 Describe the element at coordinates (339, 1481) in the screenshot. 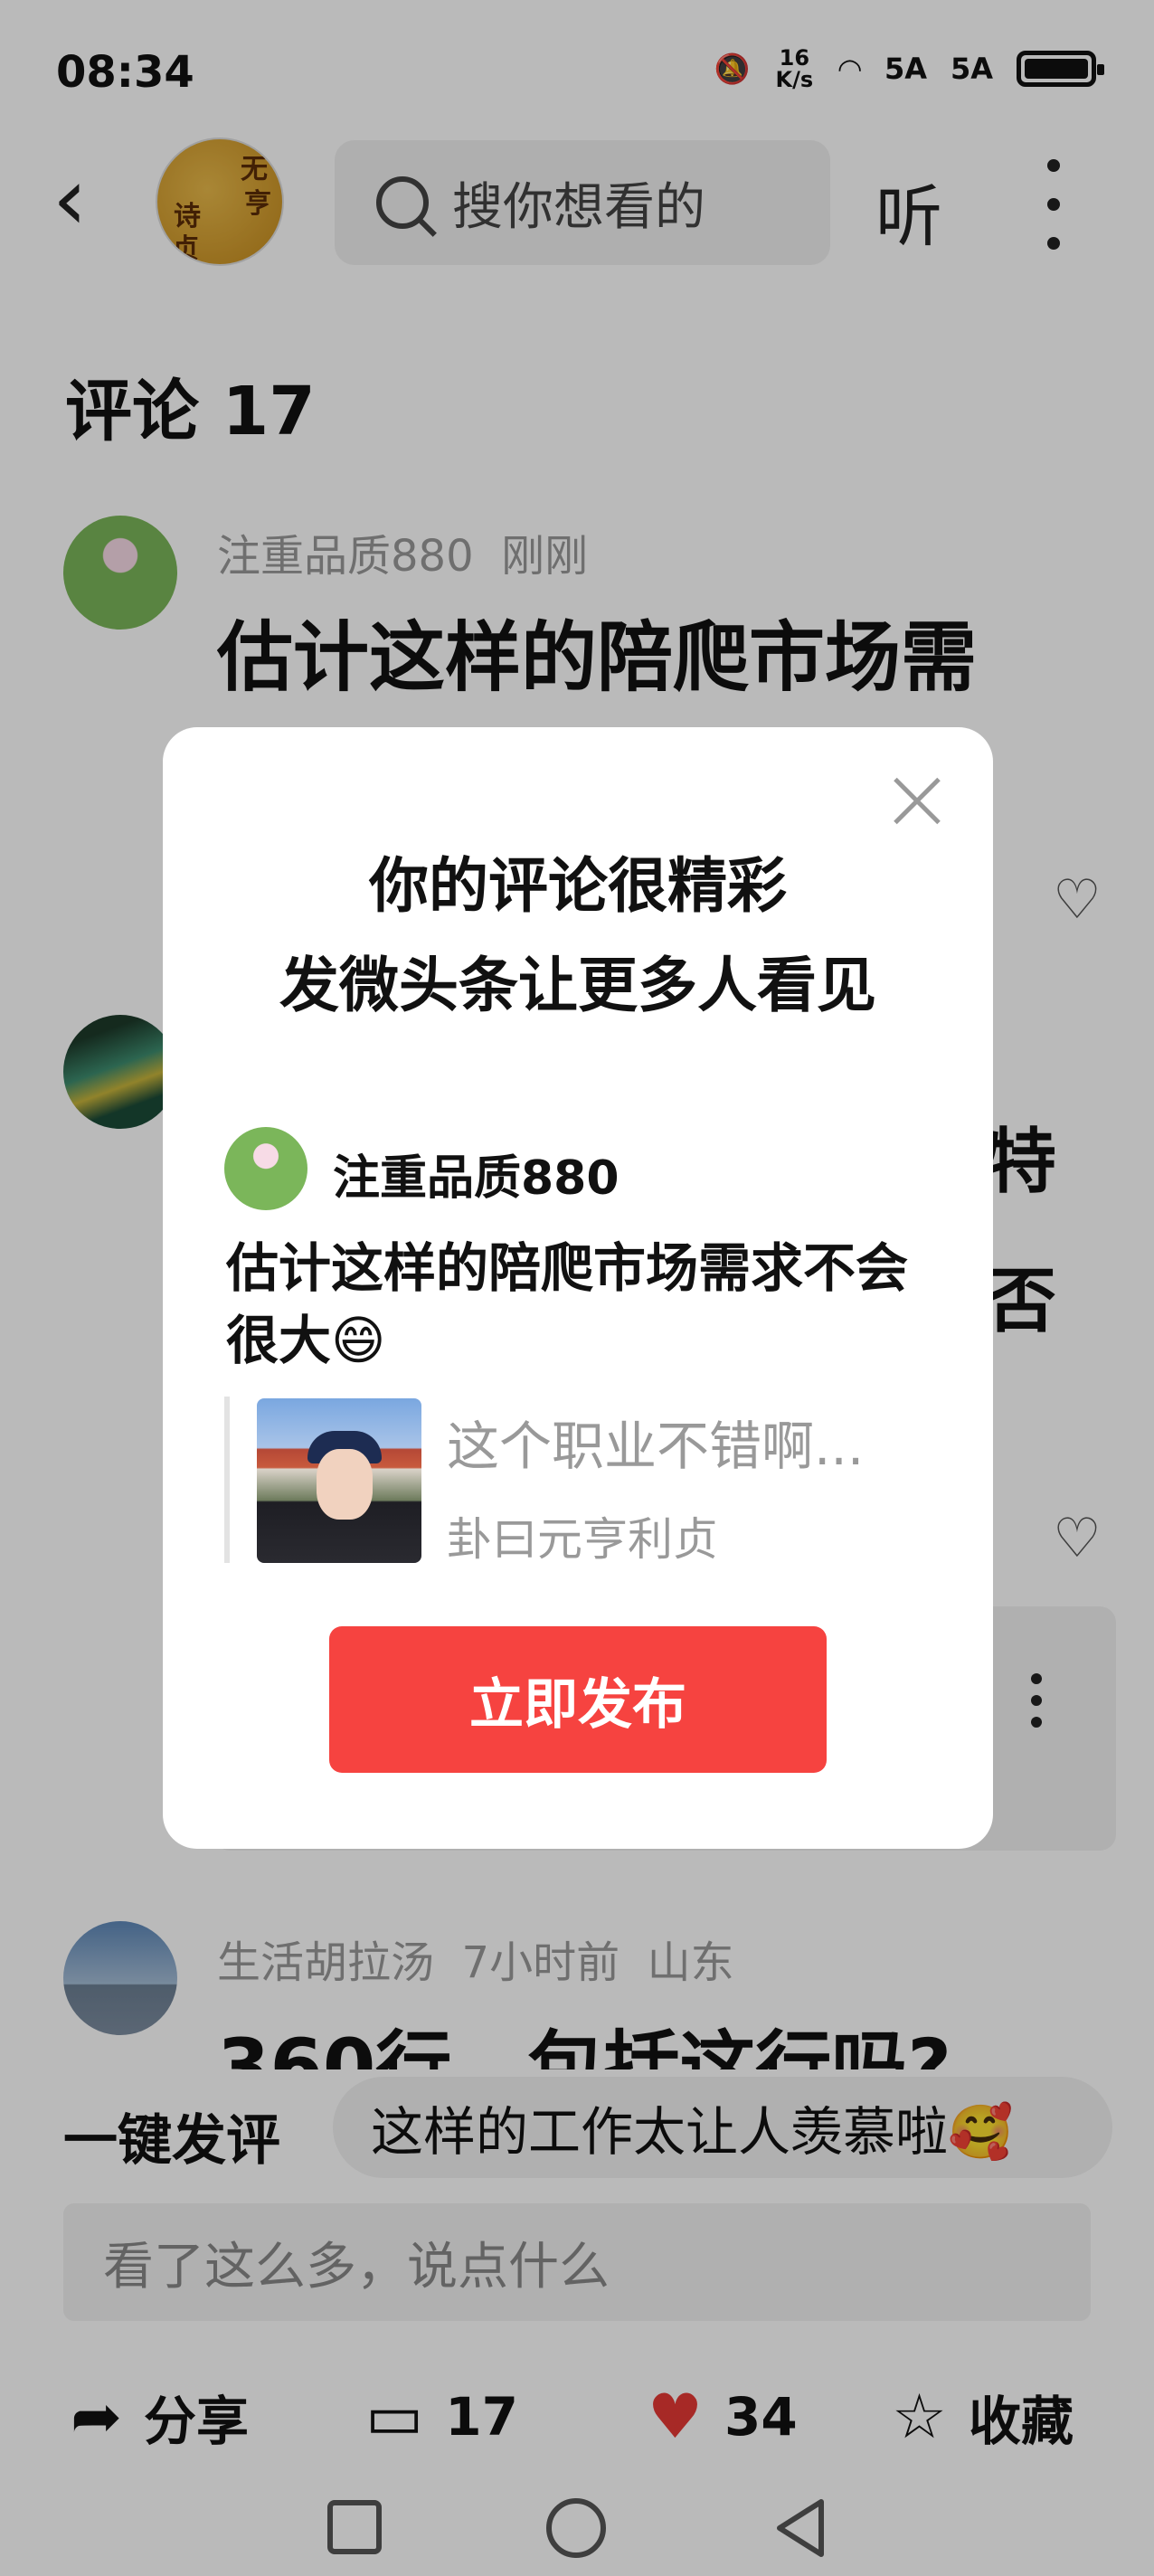

I see `quote-thumbnail` at that location.